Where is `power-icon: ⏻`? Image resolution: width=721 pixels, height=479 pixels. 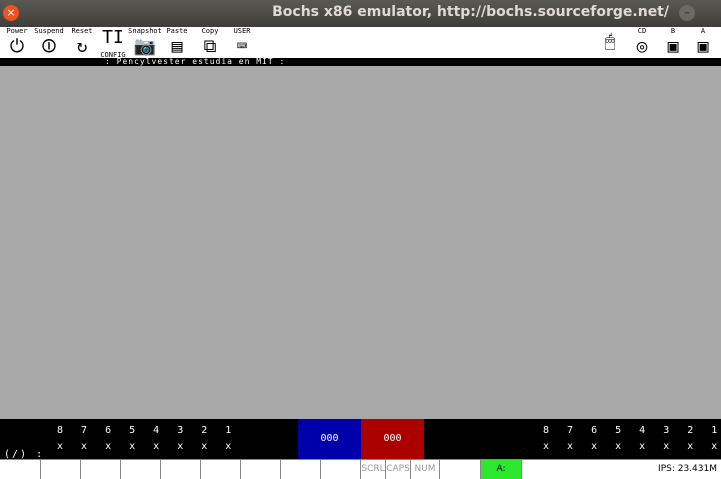
power-icon: ⏻ is located at coordinates (17, 46).